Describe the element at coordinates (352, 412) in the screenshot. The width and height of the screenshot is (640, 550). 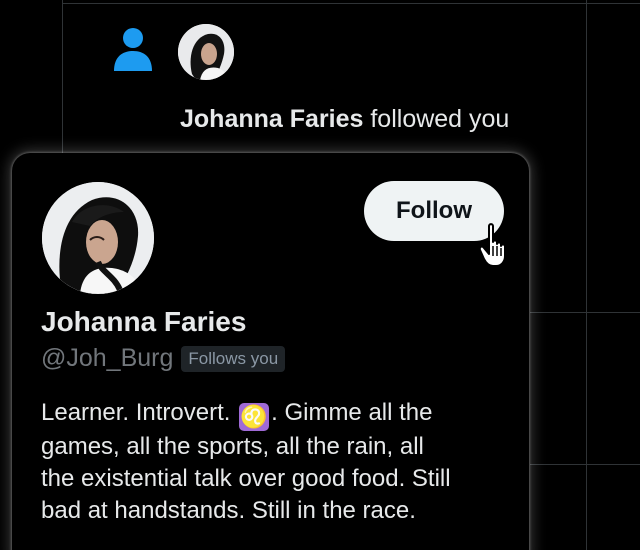
I see `bio-text: . Gimme all the` at that location.